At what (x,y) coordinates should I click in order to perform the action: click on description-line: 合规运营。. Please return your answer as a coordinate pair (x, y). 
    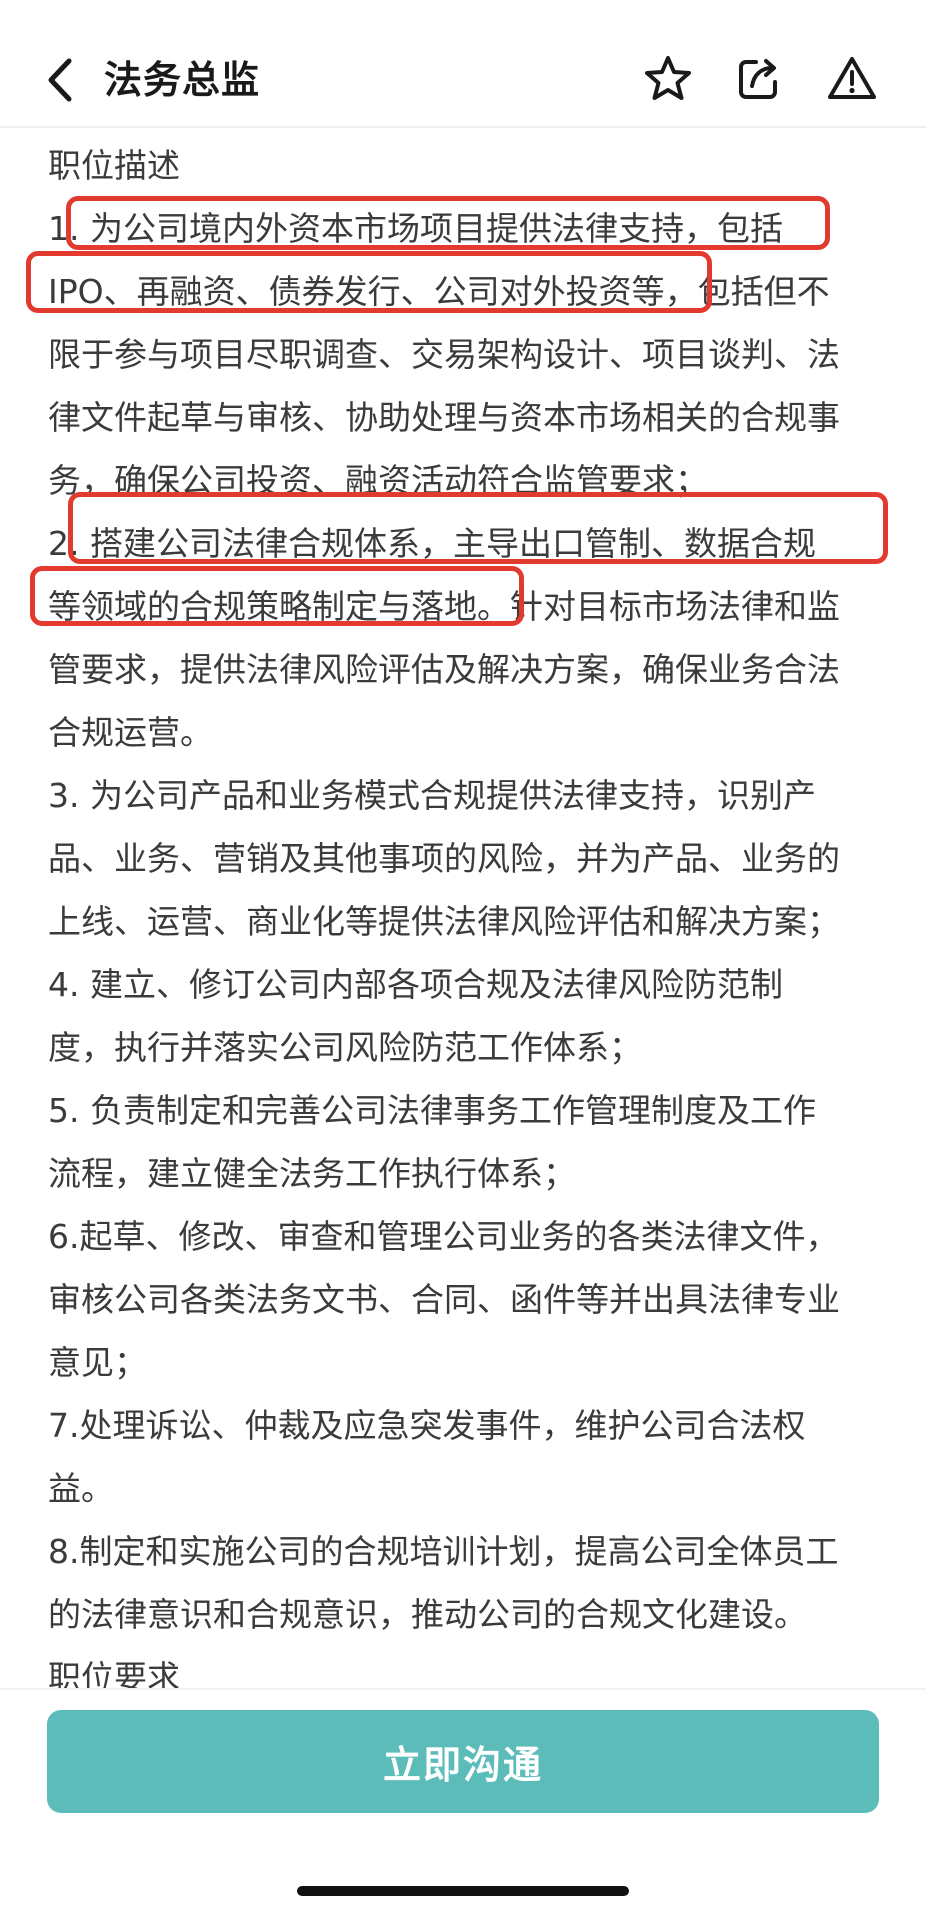
    Looking at the image, I should click on (130, 732).